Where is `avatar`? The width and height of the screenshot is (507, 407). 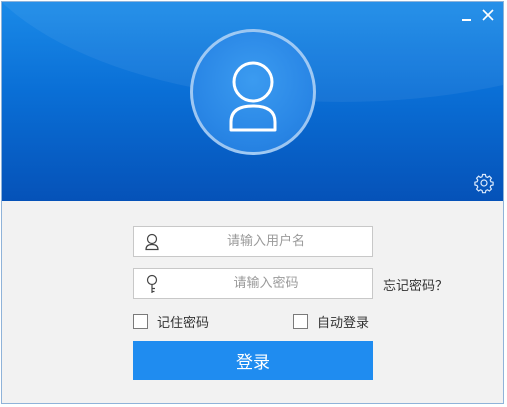 avatar is located at coordinates (253, 92).